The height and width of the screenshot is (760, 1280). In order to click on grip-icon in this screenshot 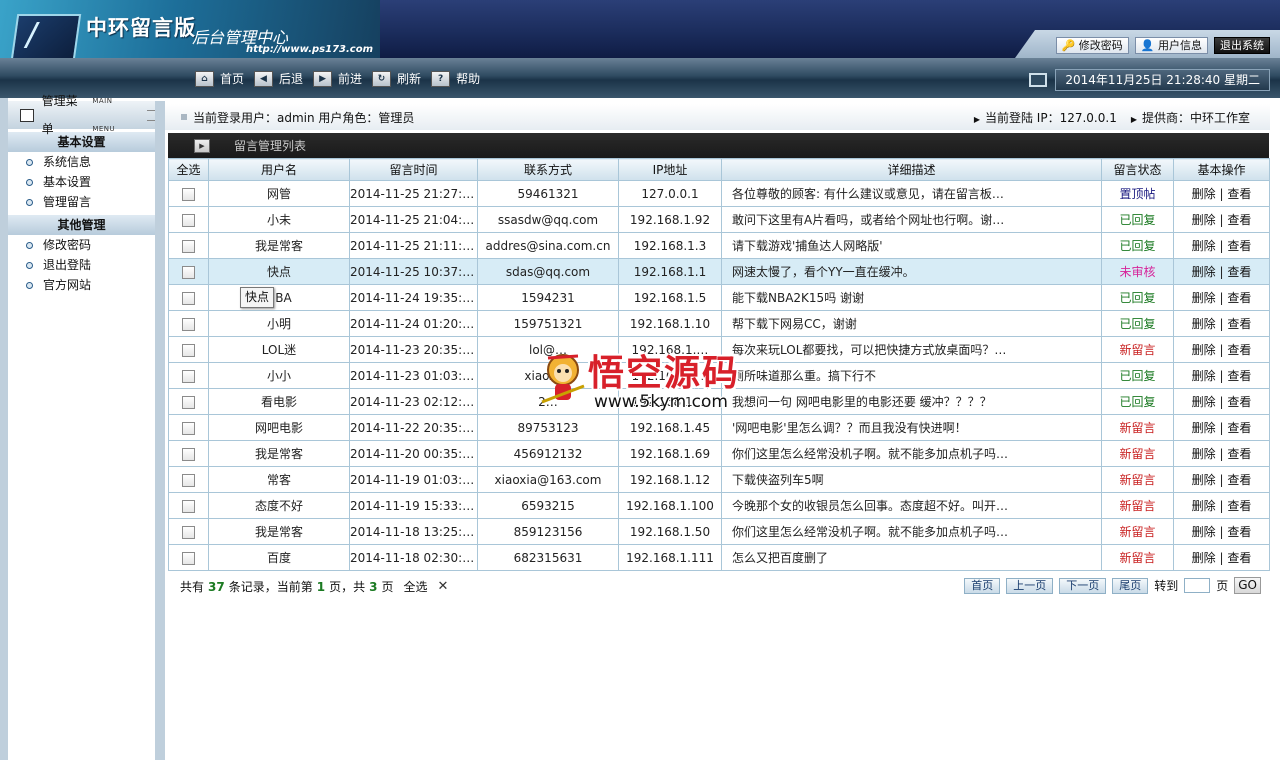, I will do `click(151, 115)`.